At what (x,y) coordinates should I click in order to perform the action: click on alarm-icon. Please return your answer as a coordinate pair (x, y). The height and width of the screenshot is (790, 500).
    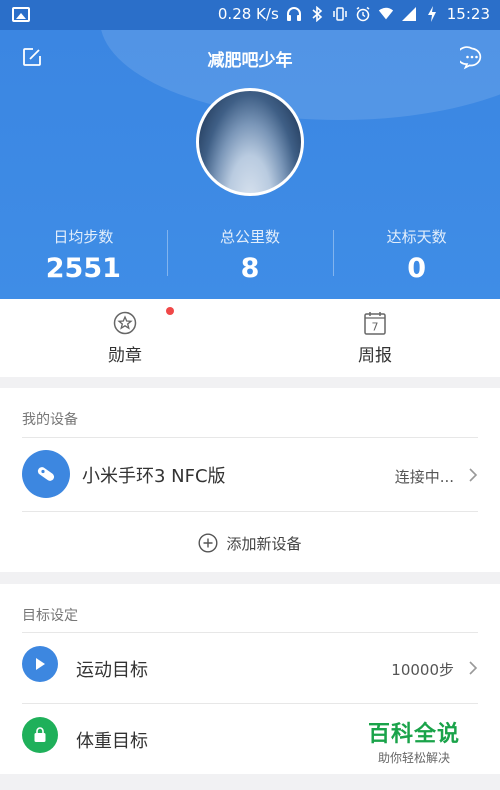
    Looking at the image, I should click on (363, 14).